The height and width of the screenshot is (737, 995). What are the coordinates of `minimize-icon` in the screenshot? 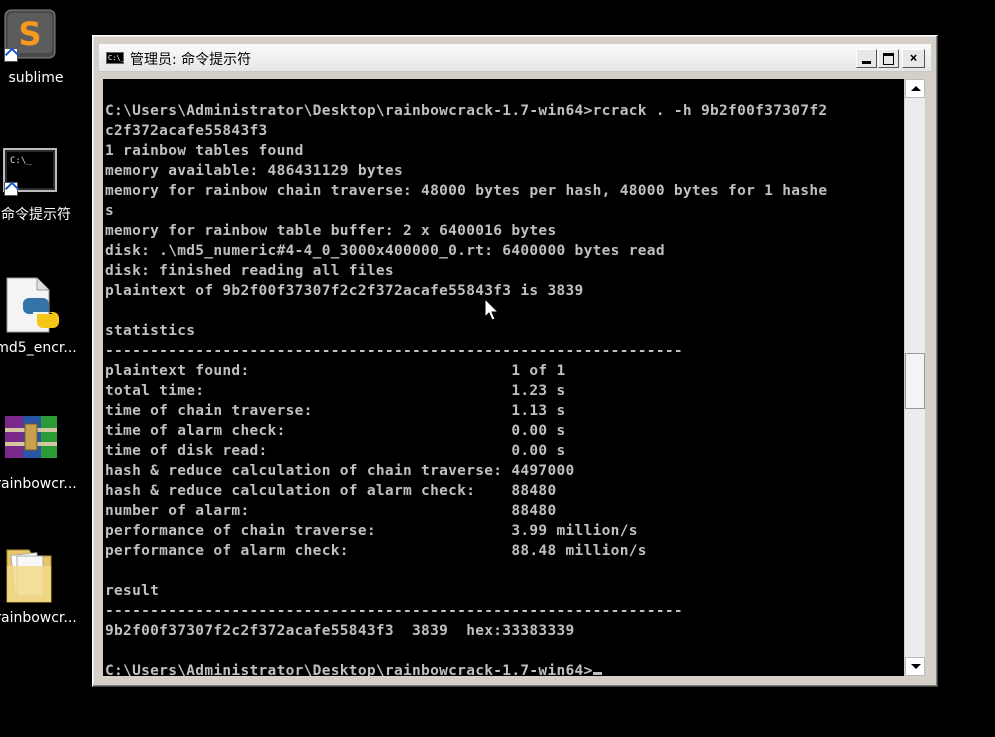 It's located at (866, 62).